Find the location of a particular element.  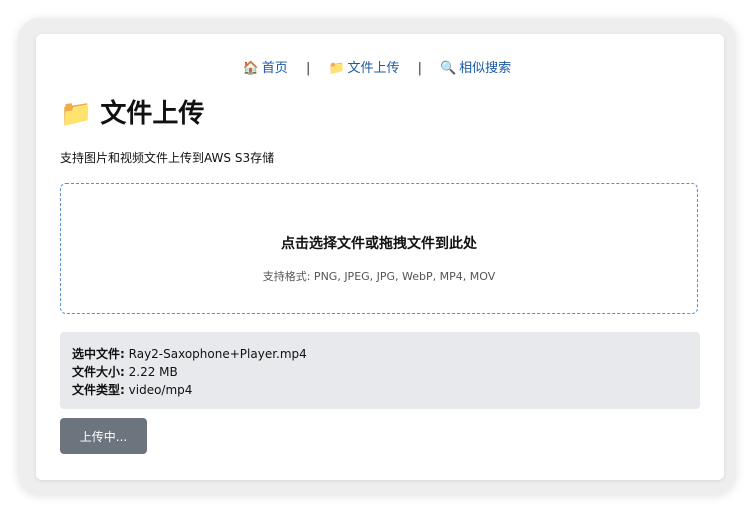

page-title-text: 文件上传 is located at coordinates (152, 114).